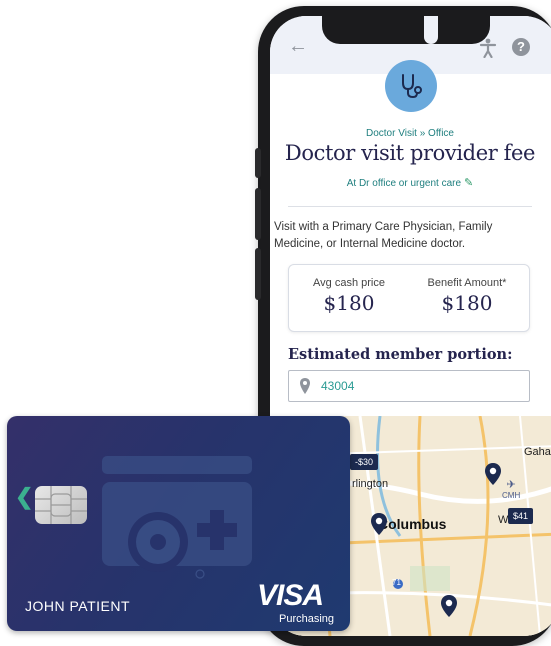 This screenshot has width=551, height=646. Describe the element at coordinates (511, 495) in the screenshot. I see `airport-code: CMH` at that location.